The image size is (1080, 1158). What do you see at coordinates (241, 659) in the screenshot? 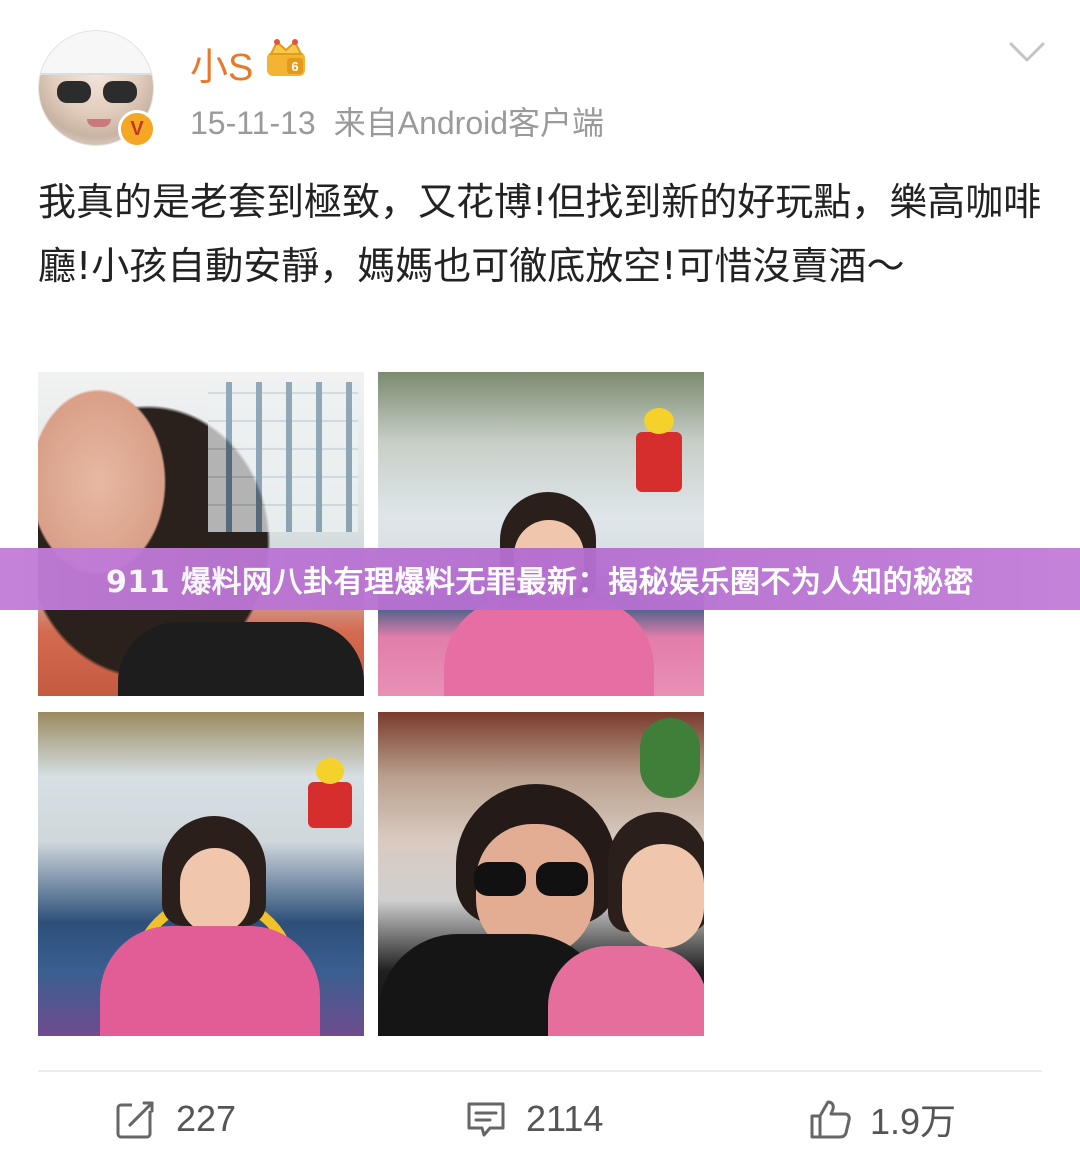
I see `shirt` at bounding box center [241, 659].